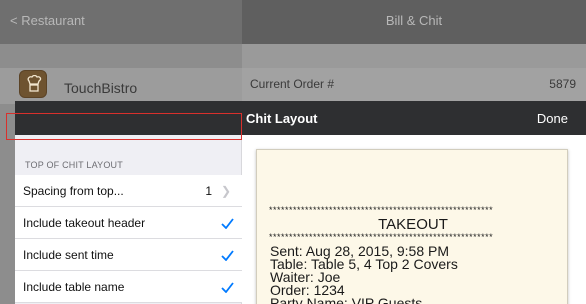 This screenshot has width=586, height=304. Describe the element at coordinates (74, 165) in the screenshot. I see `section-header: TOP OF CHIT LAYOUT` at that location.